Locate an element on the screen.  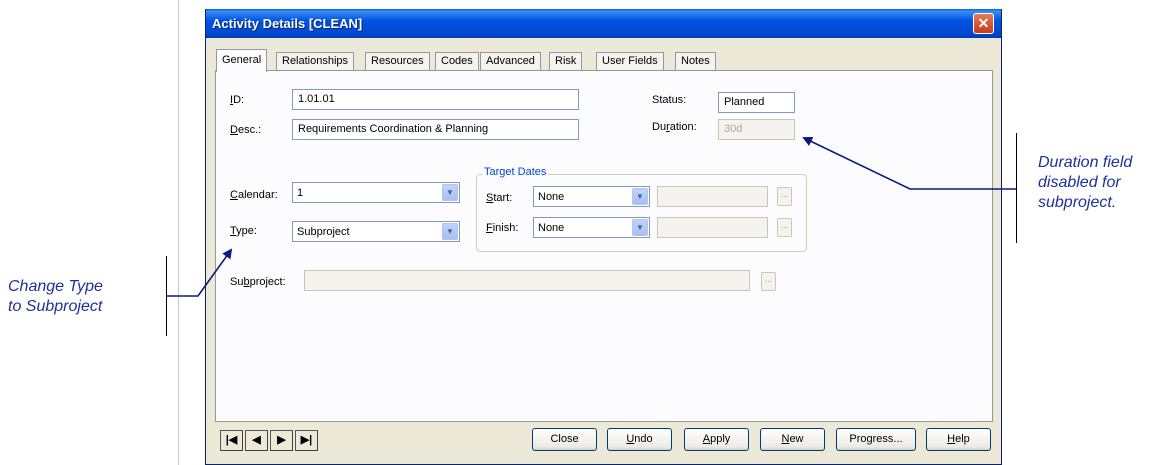
tab-risk: Risk is located at coordinates (566, 61).